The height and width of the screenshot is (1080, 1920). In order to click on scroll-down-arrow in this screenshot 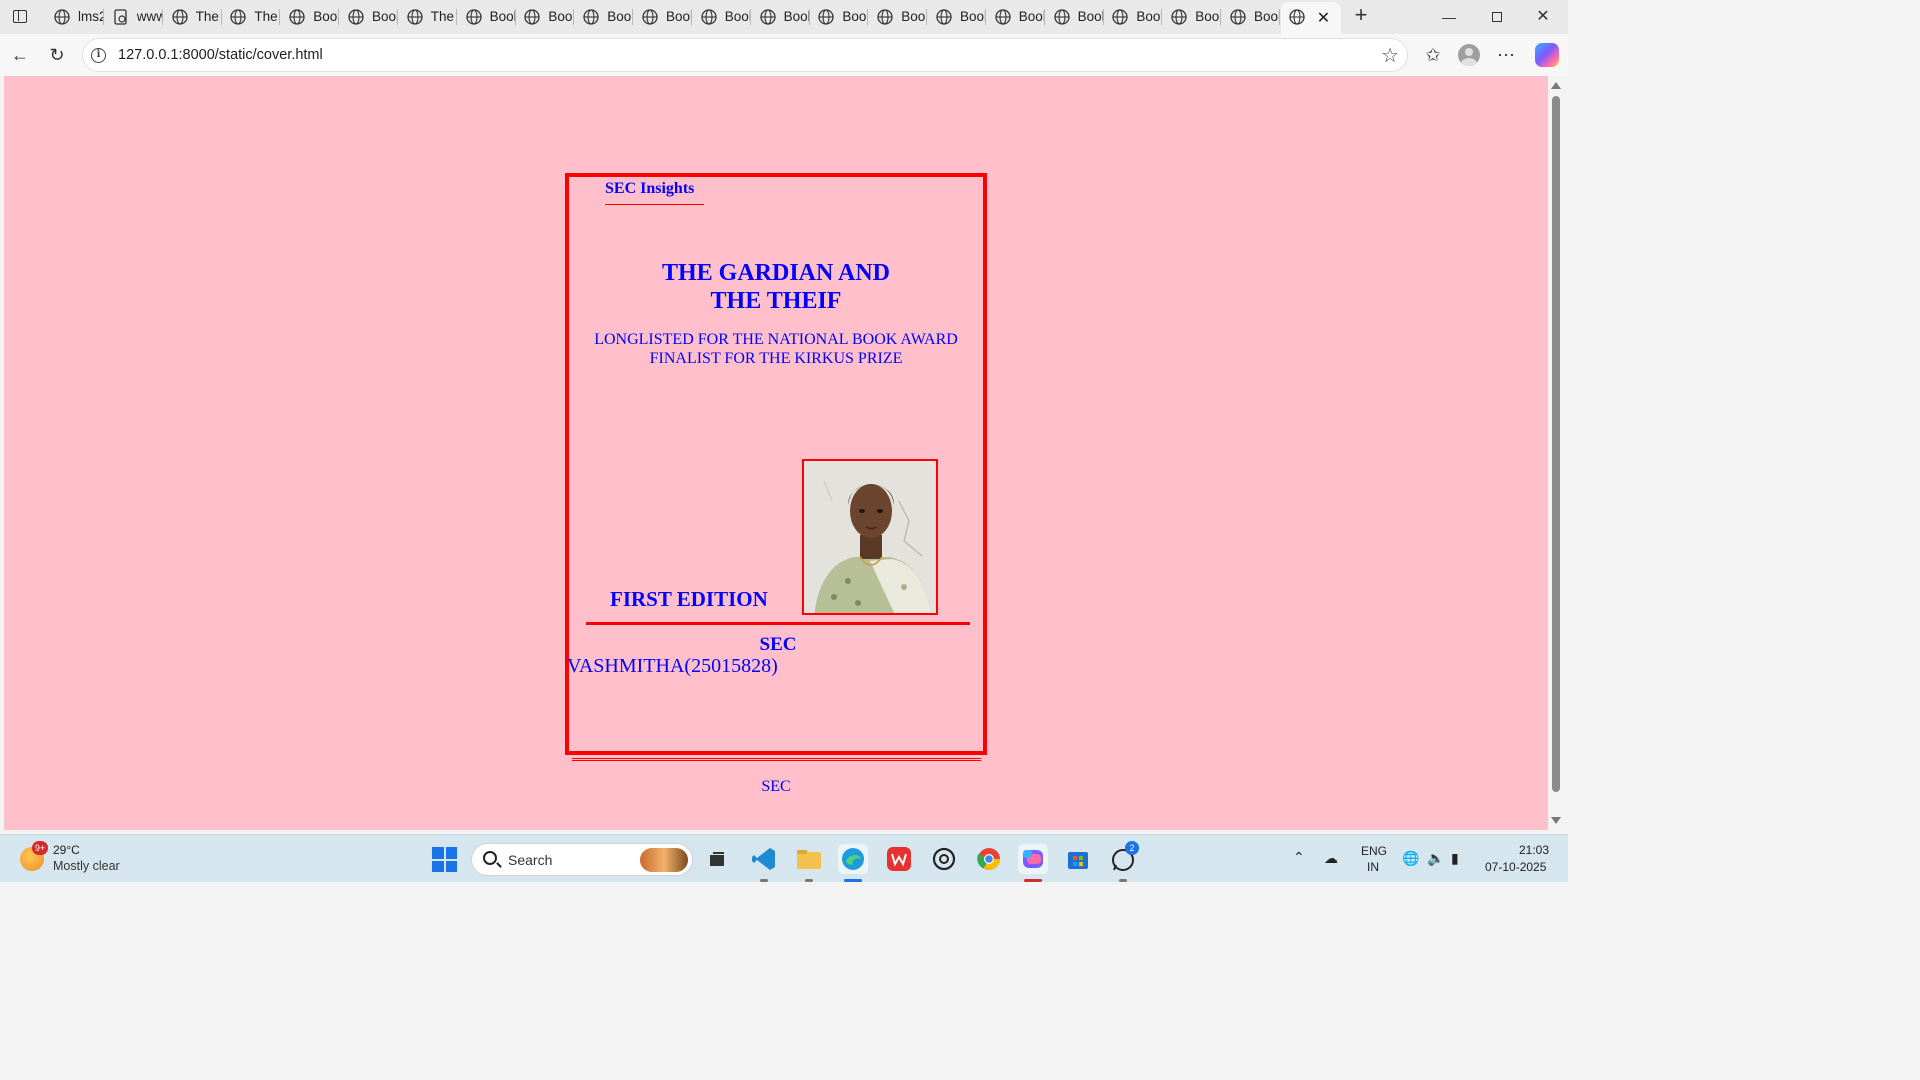, I will do `click(1556, 820)`.